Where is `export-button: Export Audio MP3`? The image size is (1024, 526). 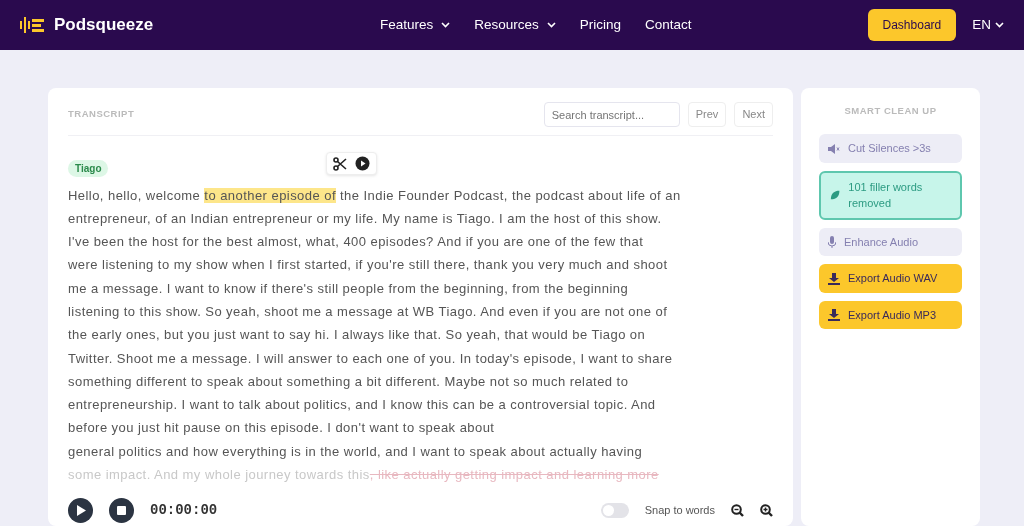 export-button: Export Audio MP3 is located at coordinates (890, 315).